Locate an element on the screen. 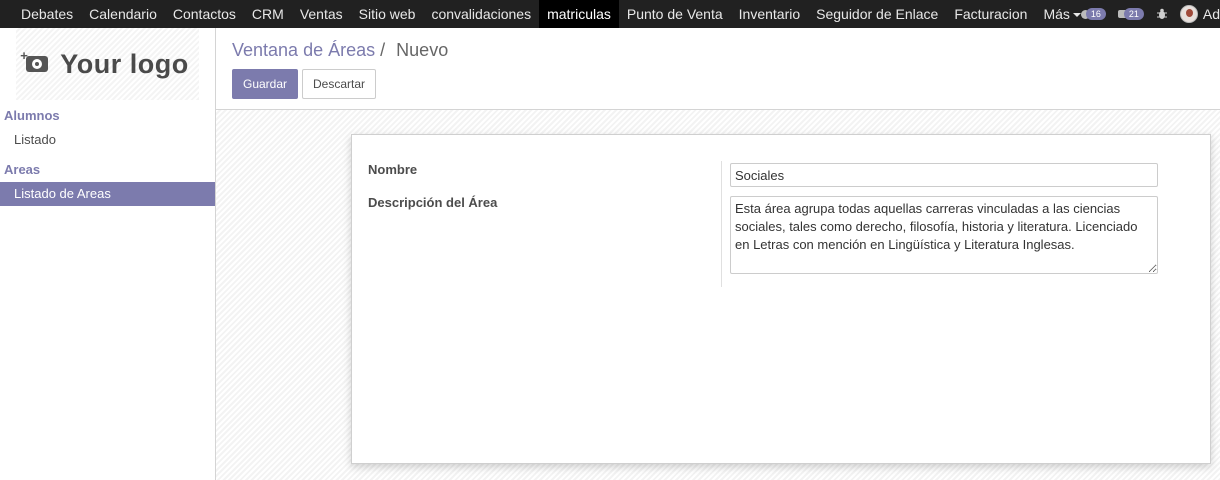 Image resolution: width=1220 pixels, height=480 pixels. menu-item-matriculas: matriculas is located at coordinates (579, 14).